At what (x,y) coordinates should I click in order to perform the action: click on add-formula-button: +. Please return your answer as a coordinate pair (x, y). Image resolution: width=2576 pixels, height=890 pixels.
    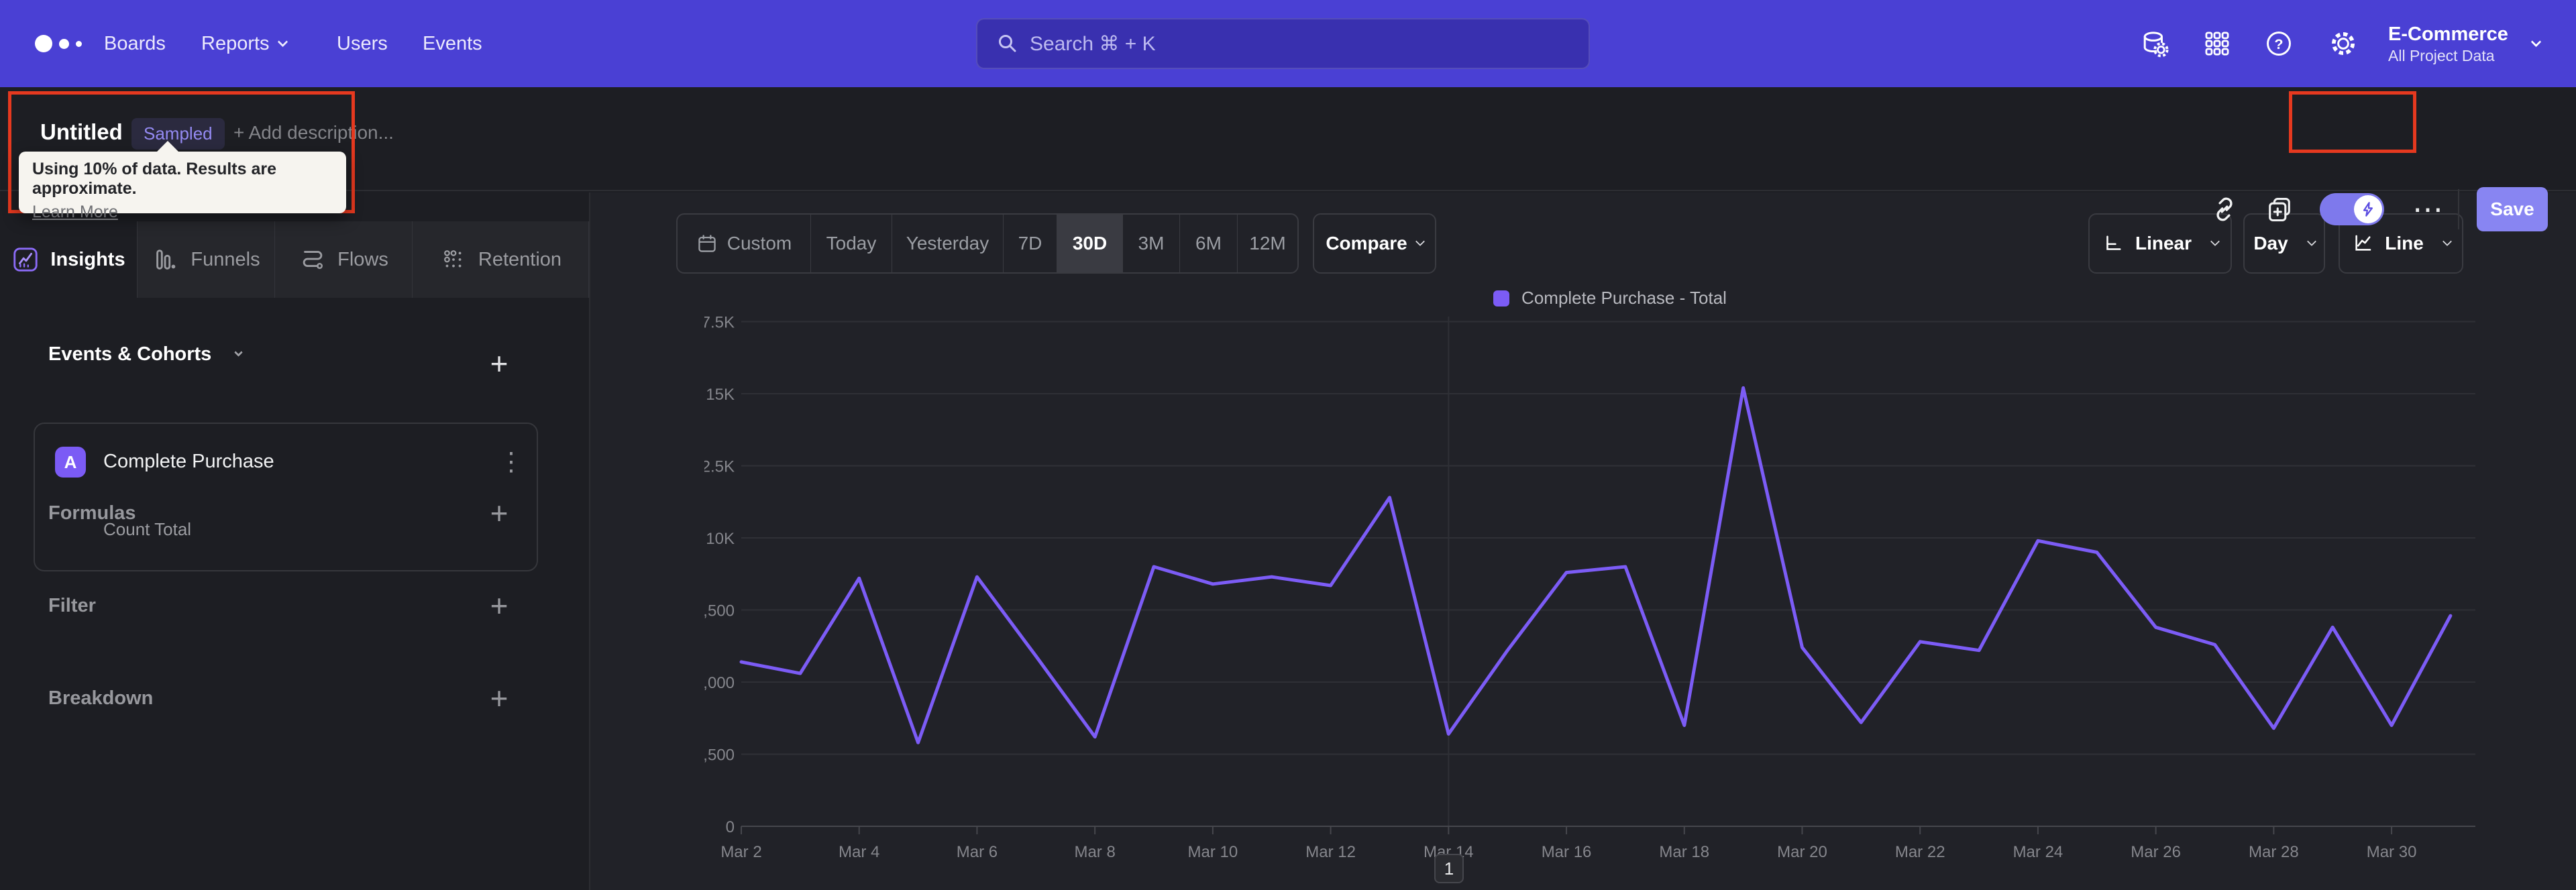
    Looking at the image, I should click on (499, 513).